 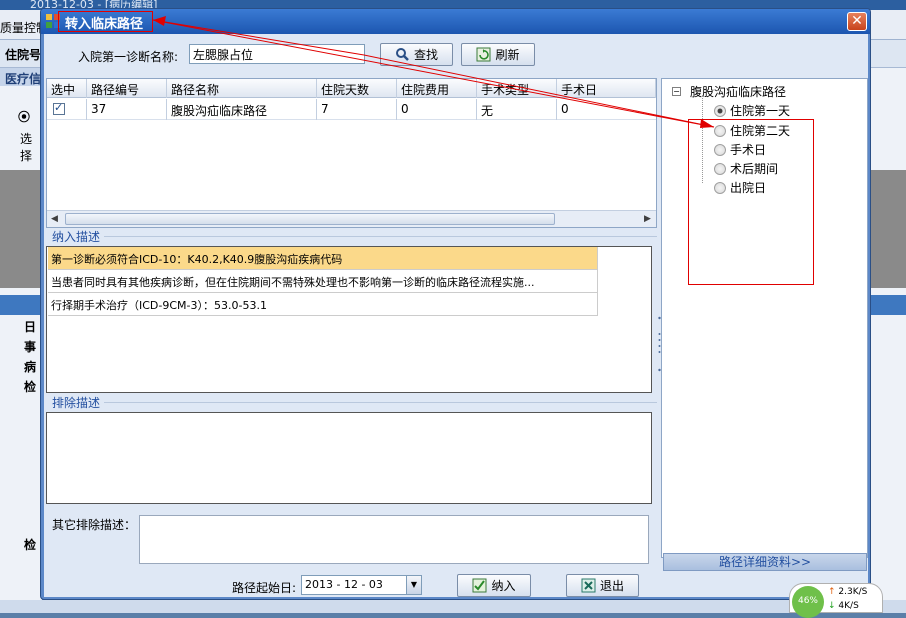 I want to click on tree-item-label: 住院第一天, so click(x=760, y=111).